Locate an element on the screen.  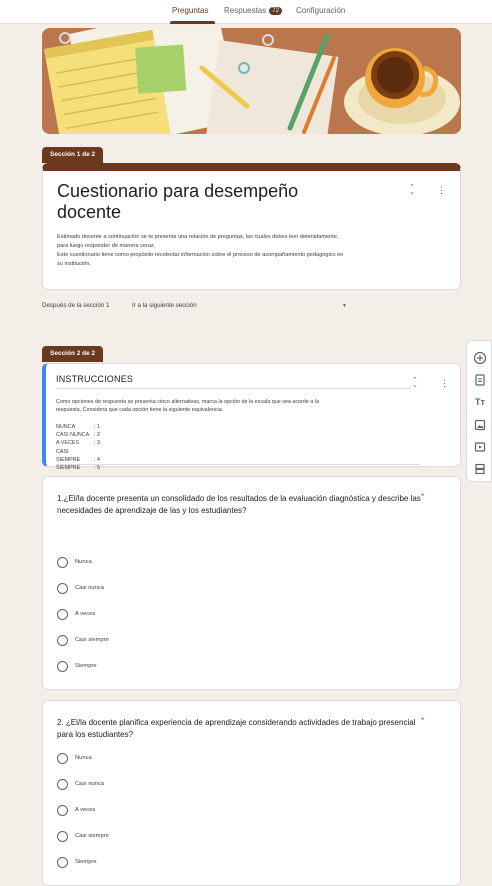
form-title: Cuestionario para desempeño docente is located at coordinates (207, 202).